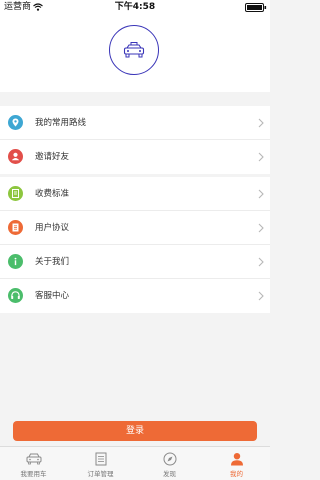 The width and height of the screenshot is (320, 480). I want to click on profile-header, so click(135, 53).